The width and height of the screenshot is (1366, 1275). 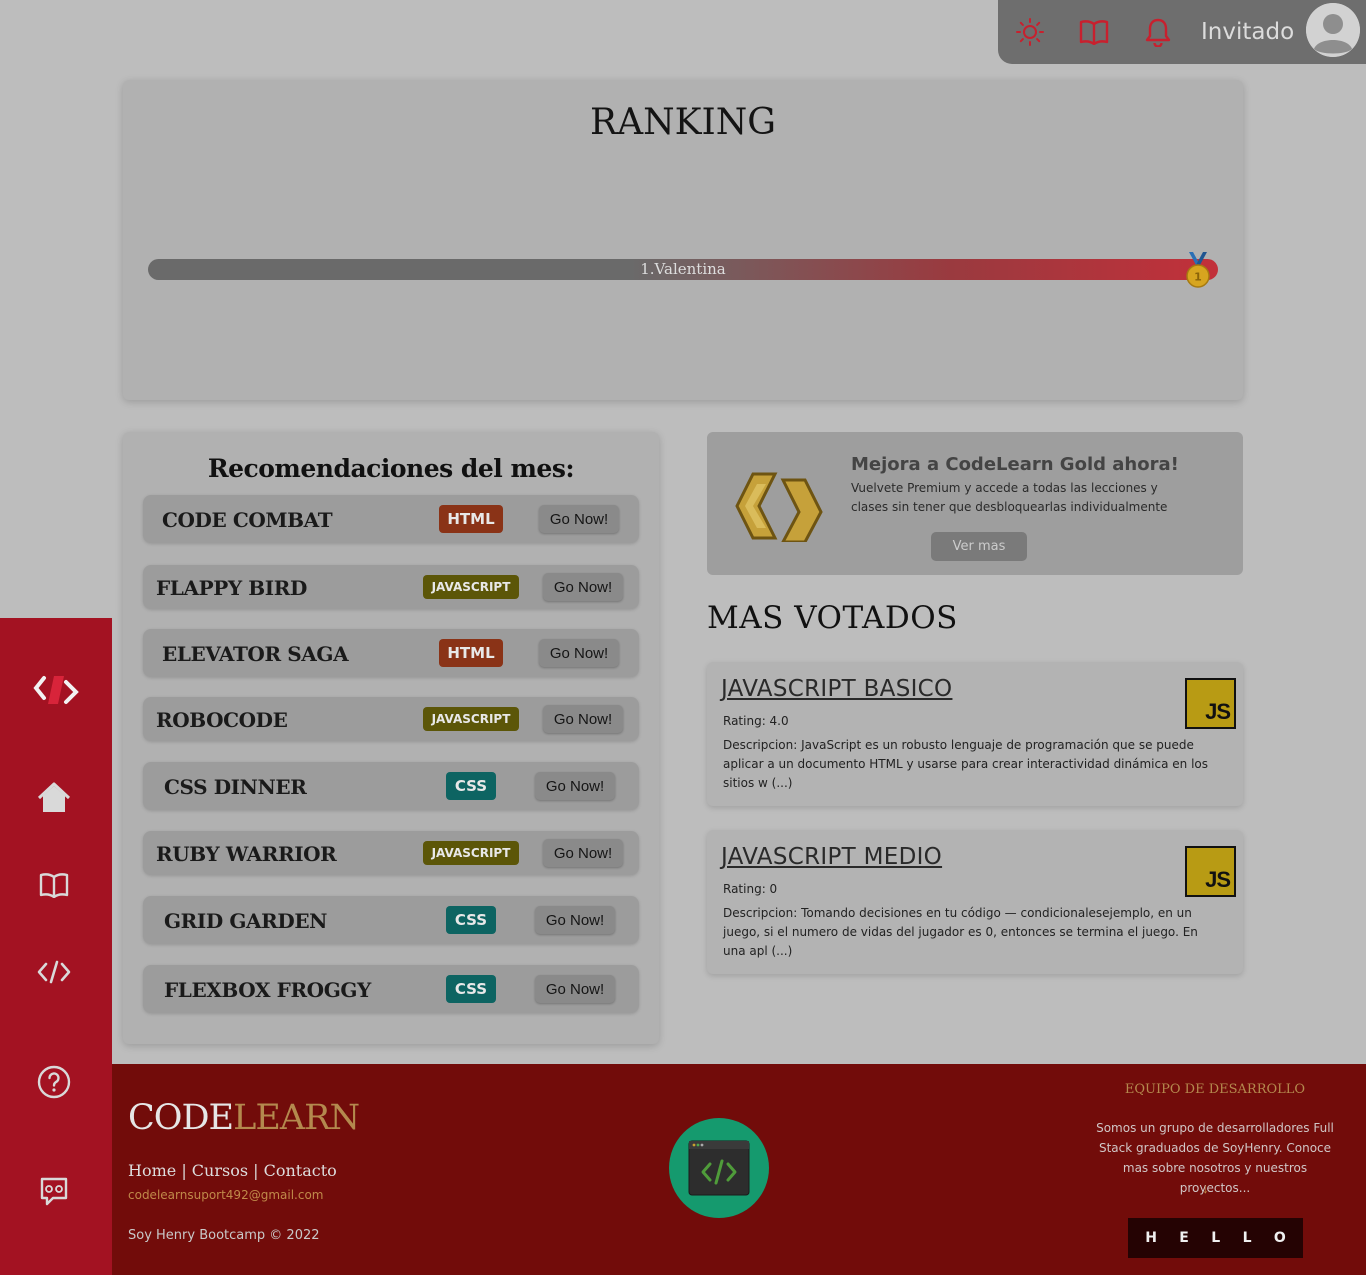 What do you see at coordinates (54, 972) in the screenshot?
I see `code-icon` at bounding box center [54, 972].